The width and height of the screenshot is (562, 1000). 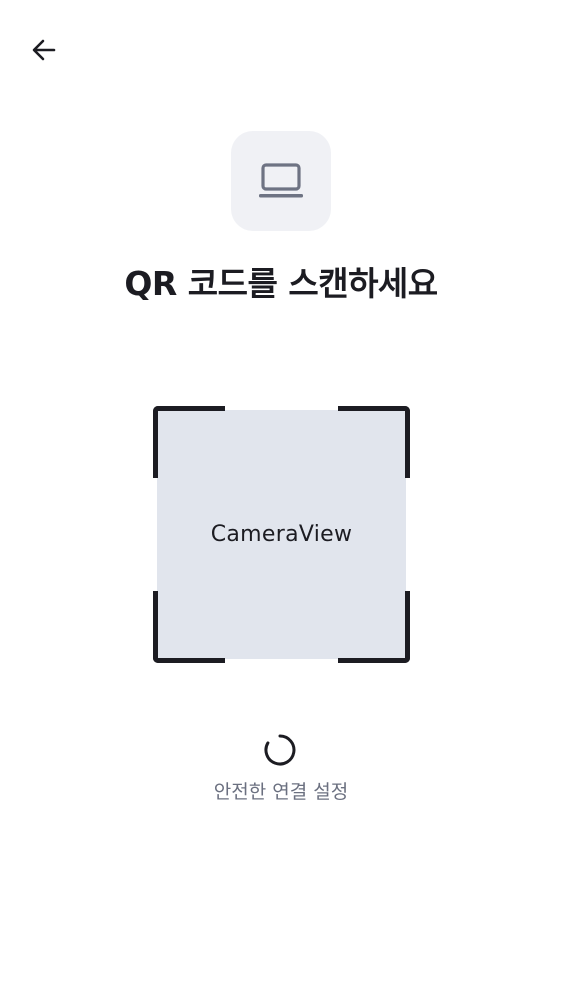 I want to click on laptop-icon, so click(x=281, y=180).